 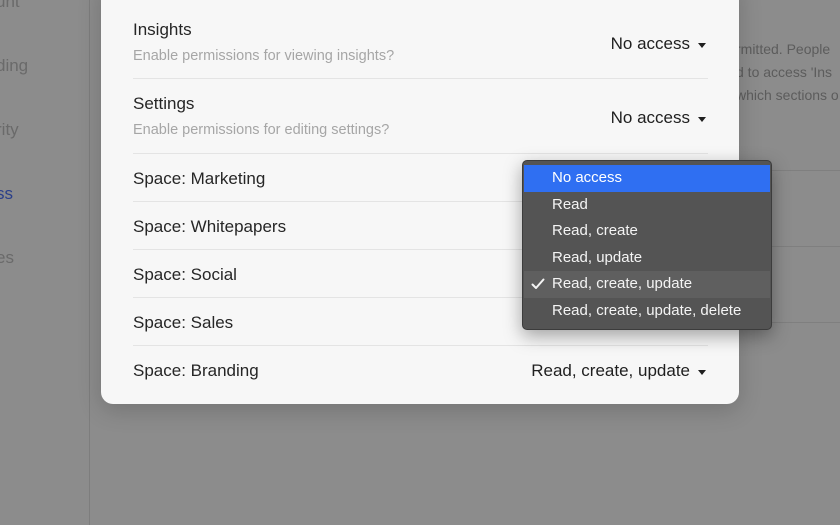 I want to click on permission-select-insights: No access, so click(x=658, y=44).